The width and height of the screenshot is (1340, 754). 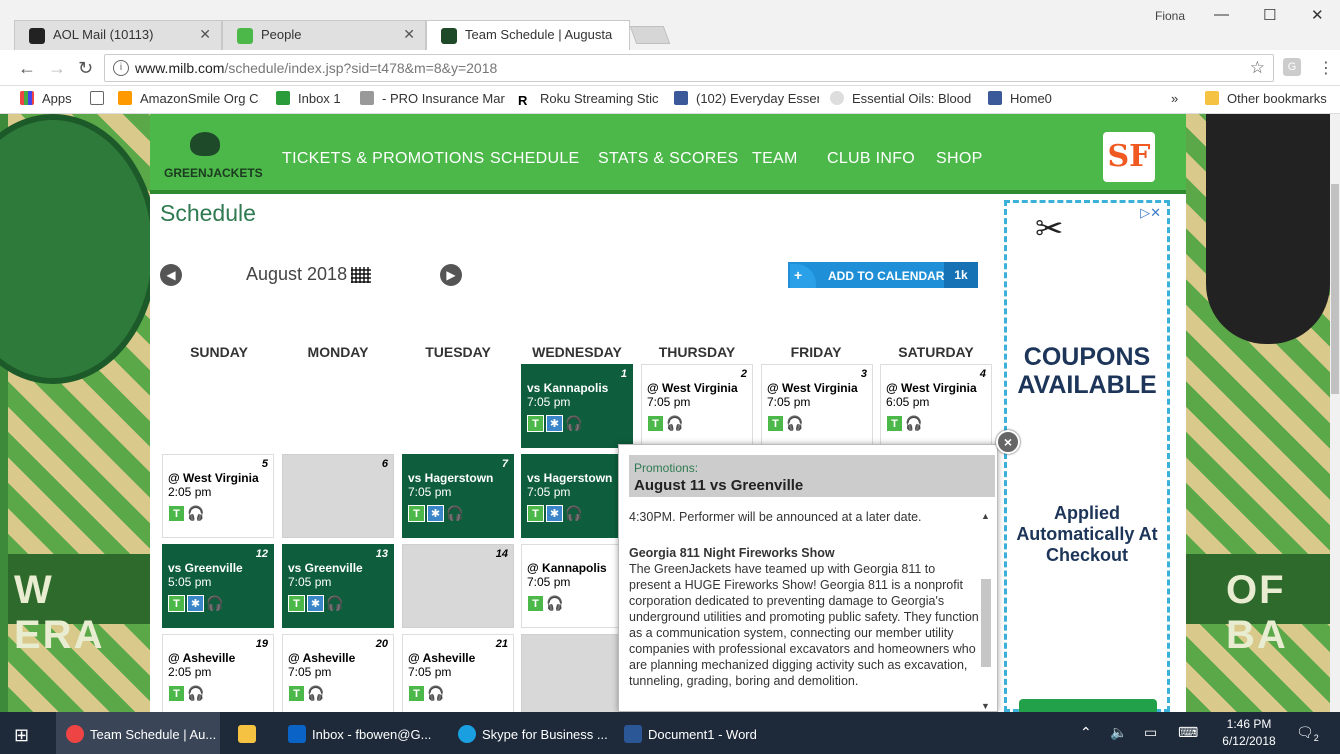 What do you see at coordinates (250, 733) in the screenshot?
I see `taskbar-file-explorer` at bounding box center [250, 733].